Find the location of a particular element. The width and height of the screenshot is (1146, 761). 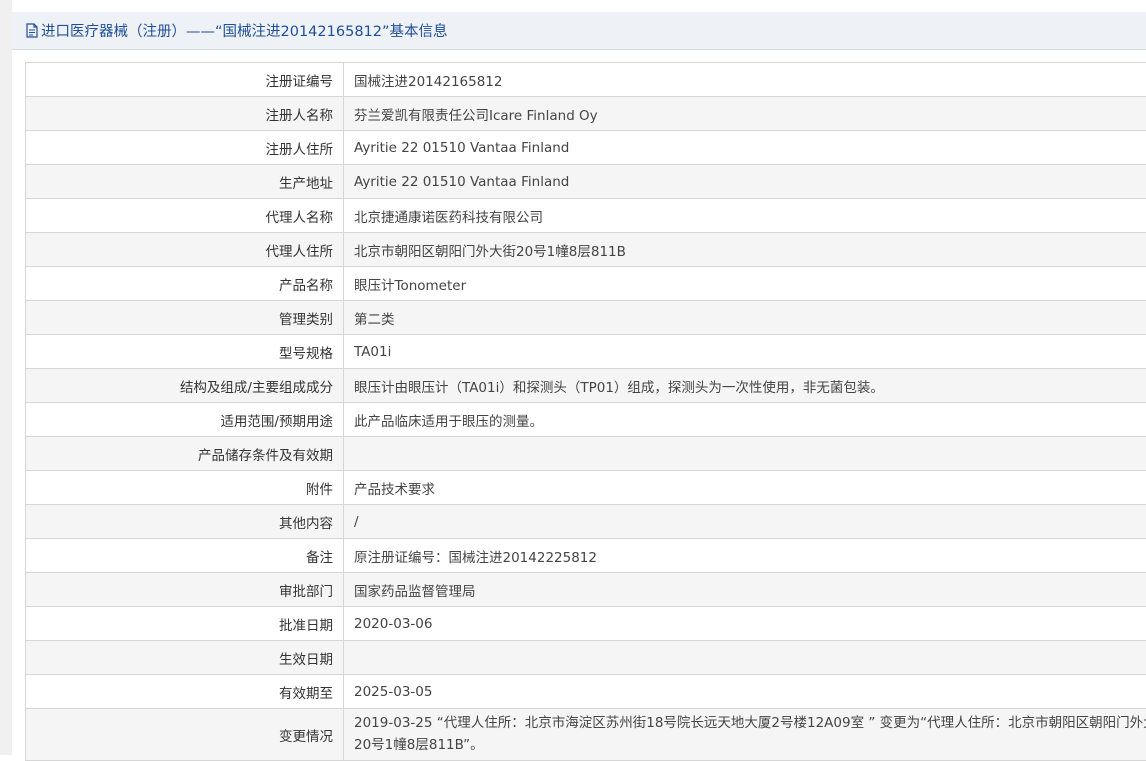

left-margin is located at coordinates (6, 377).